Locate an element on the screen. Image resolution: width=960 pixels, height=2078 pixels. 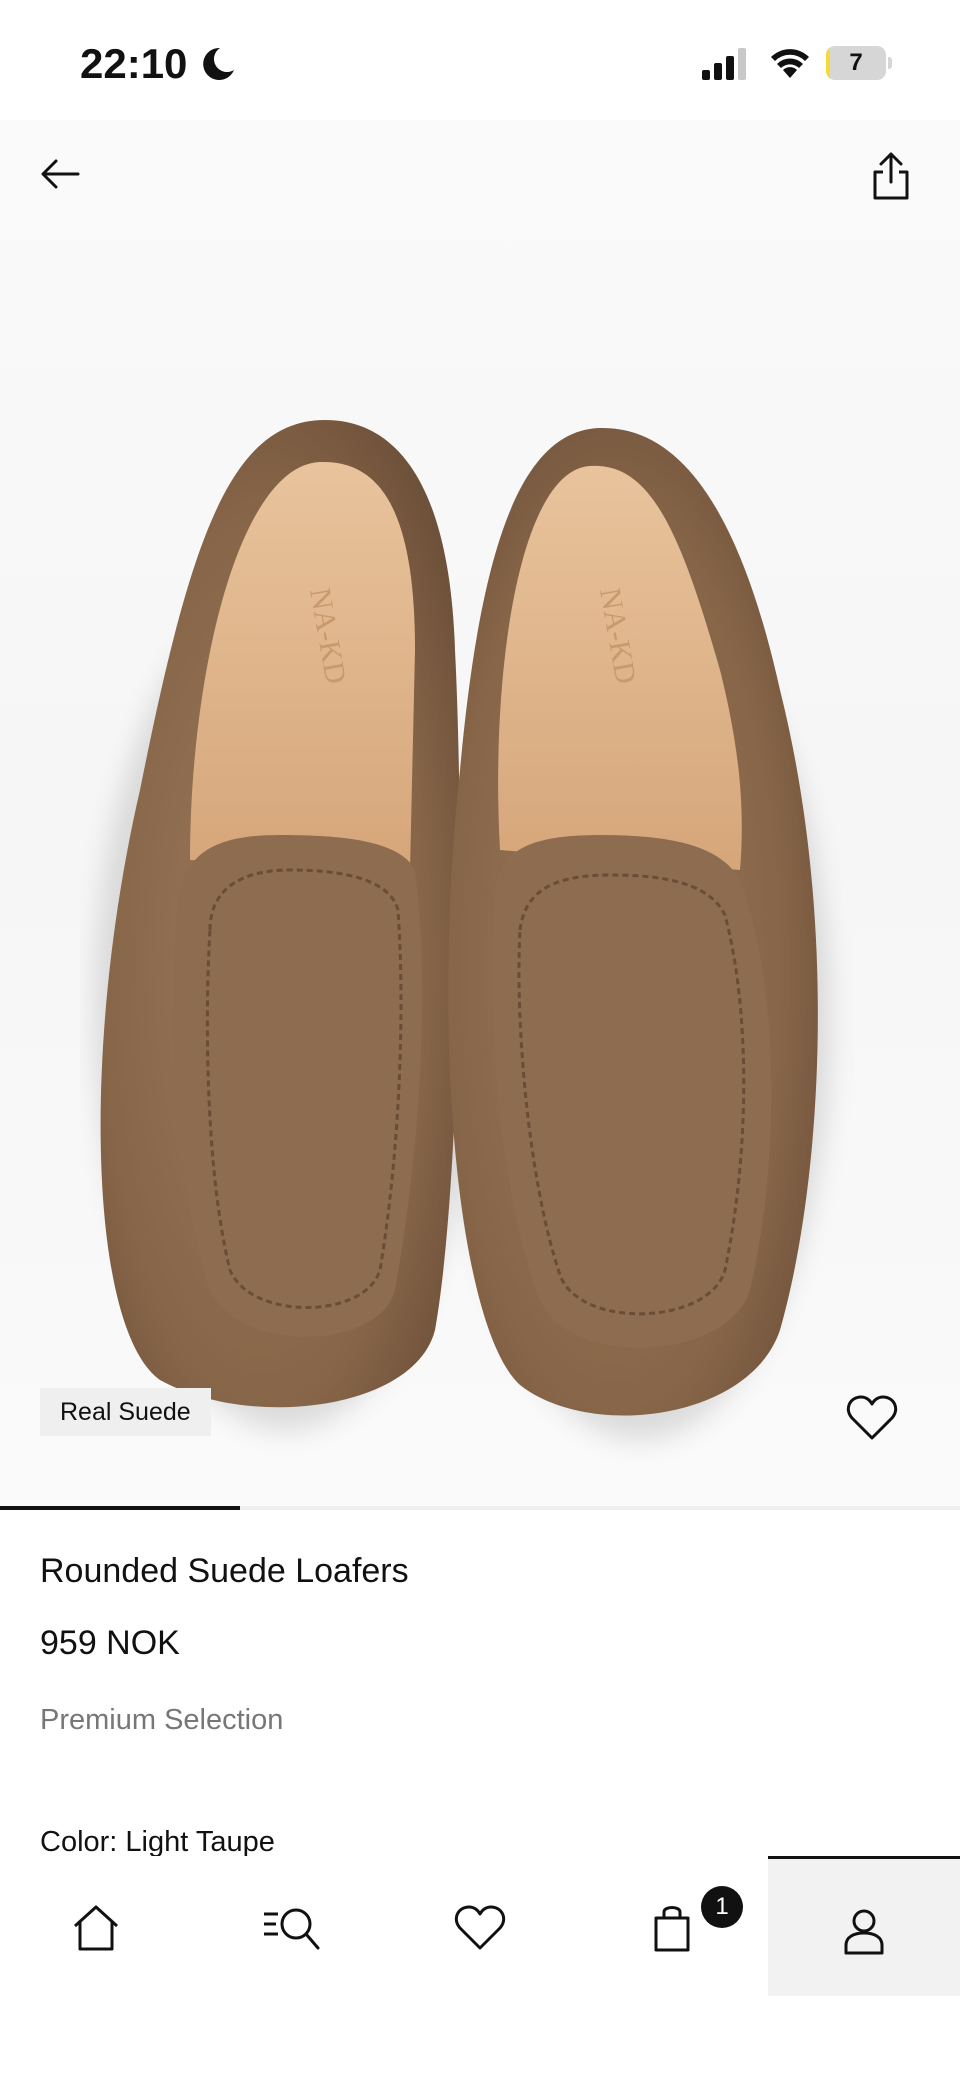
material-badge: Real Suede is located at coordinates (125, 1412).